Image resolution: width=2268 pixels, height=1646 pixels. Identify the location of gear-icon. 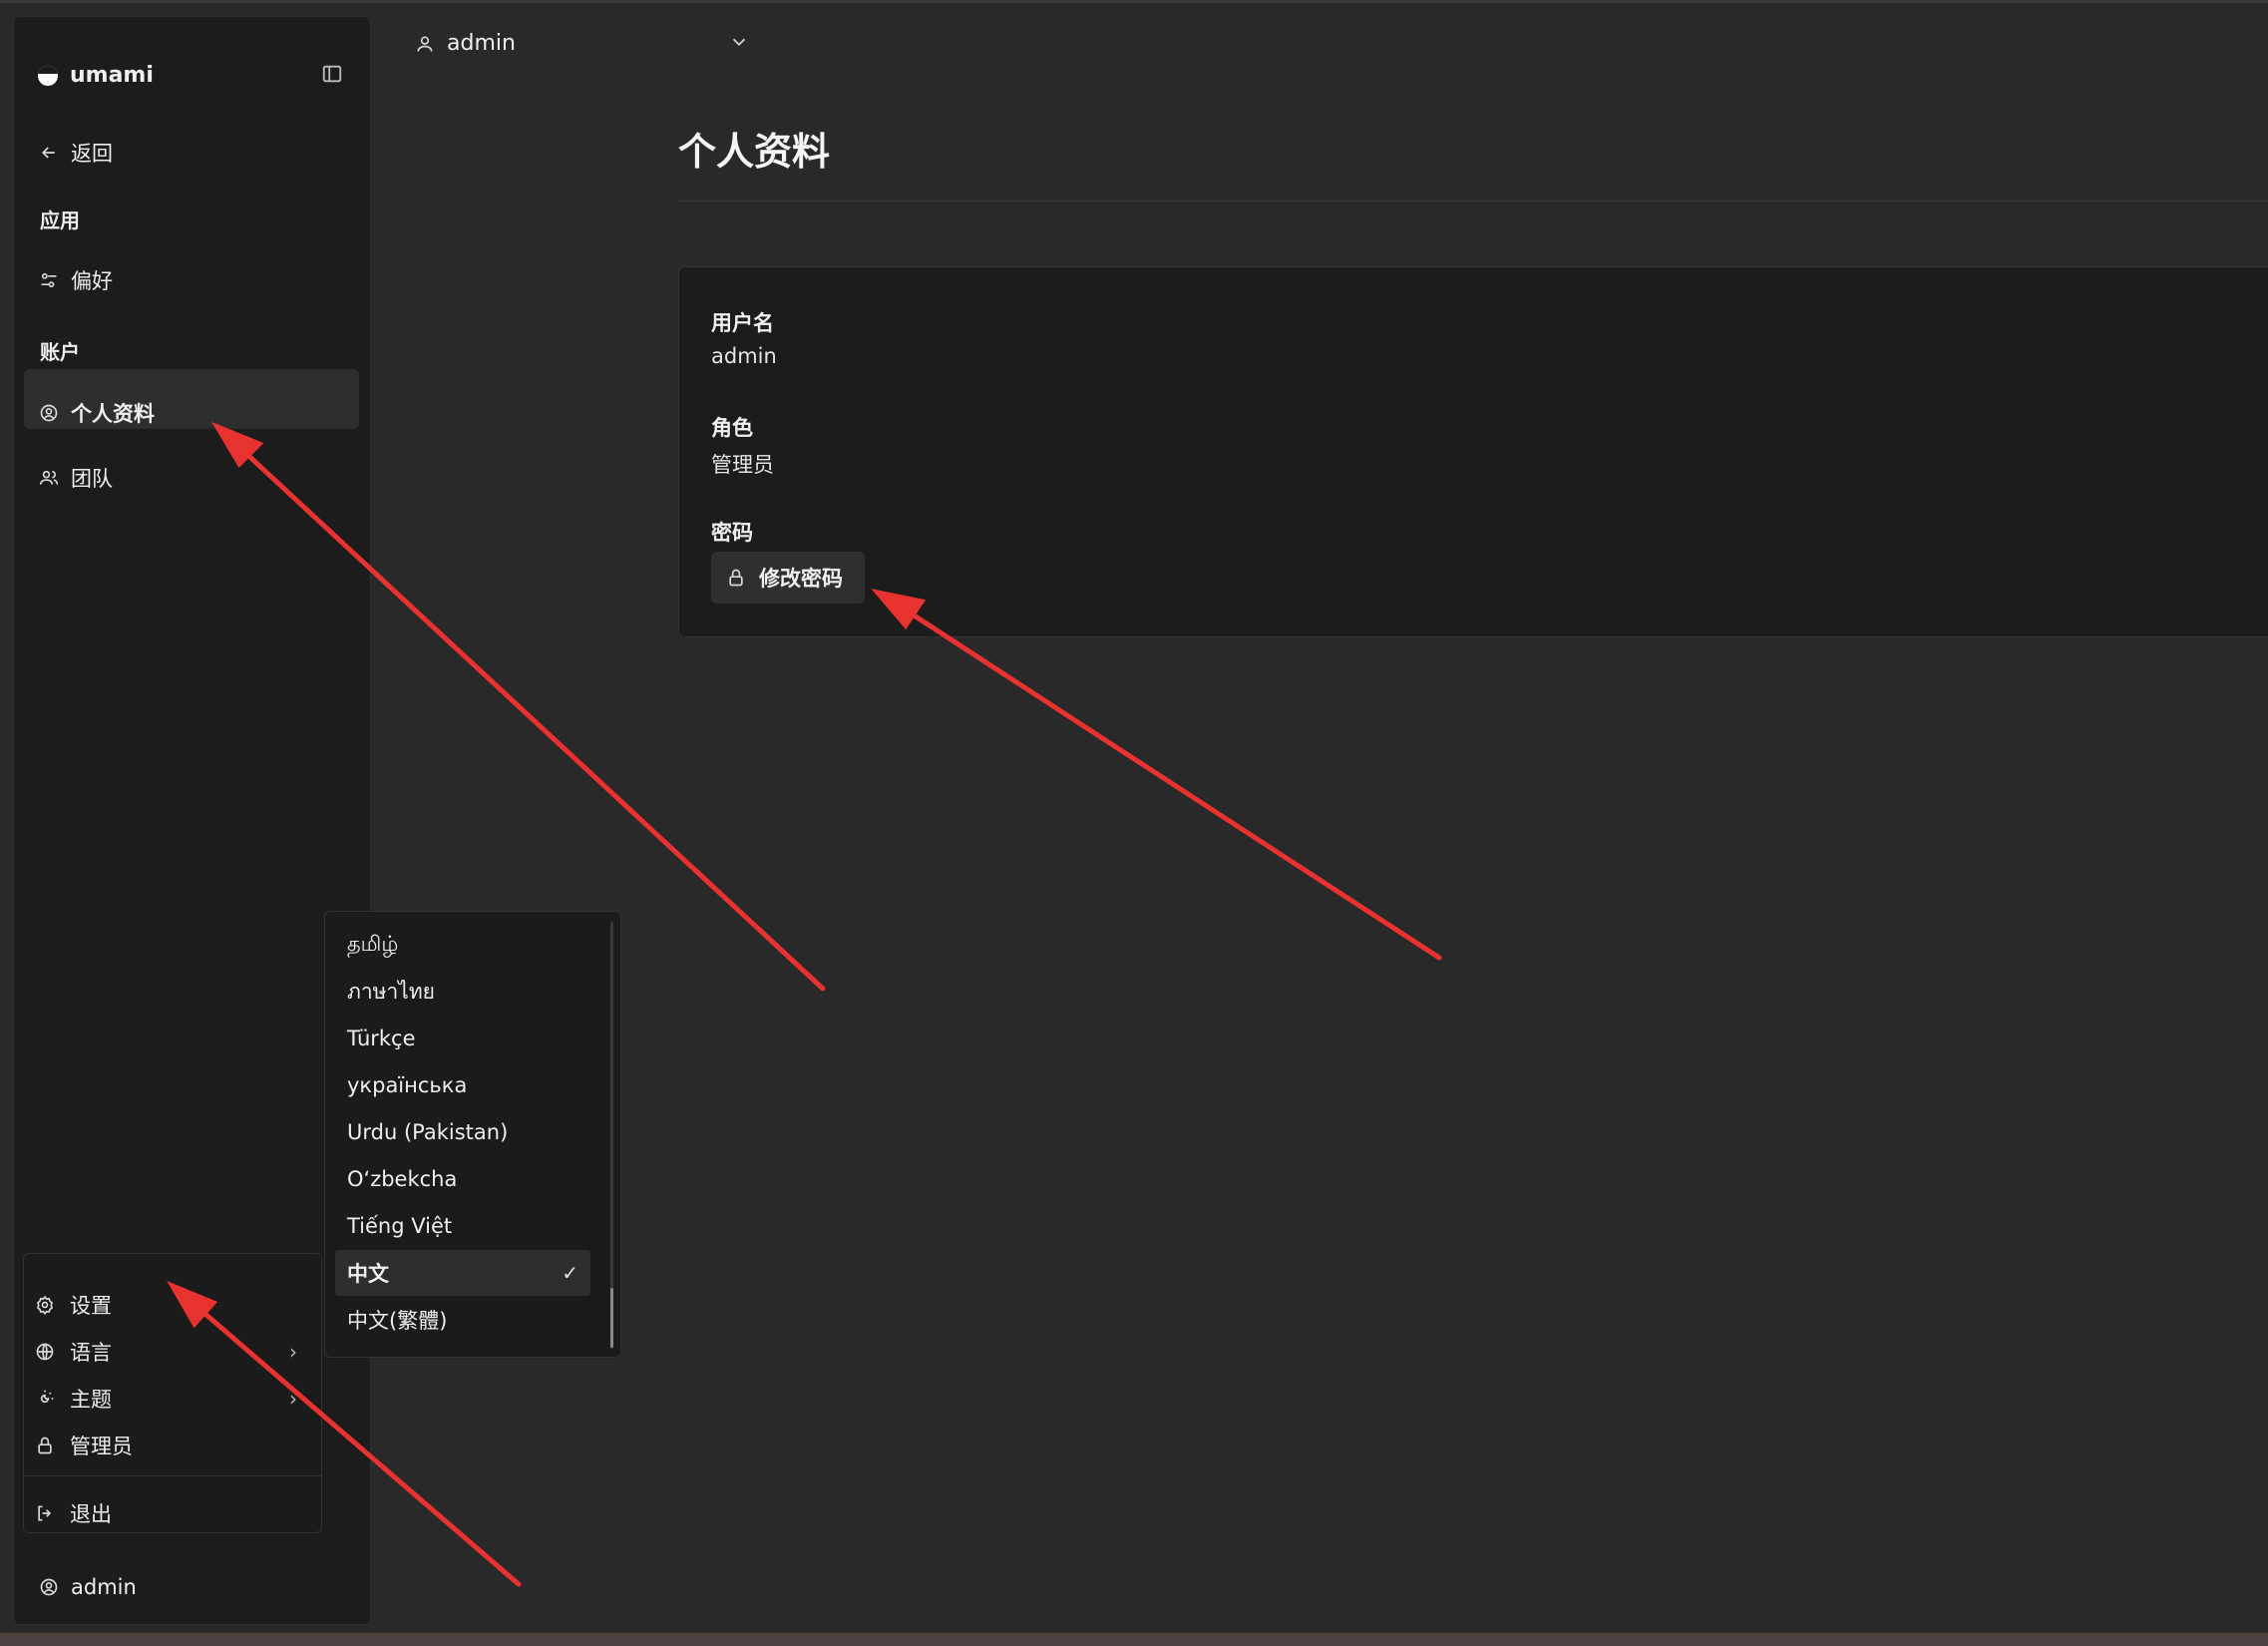
(45, 1305).